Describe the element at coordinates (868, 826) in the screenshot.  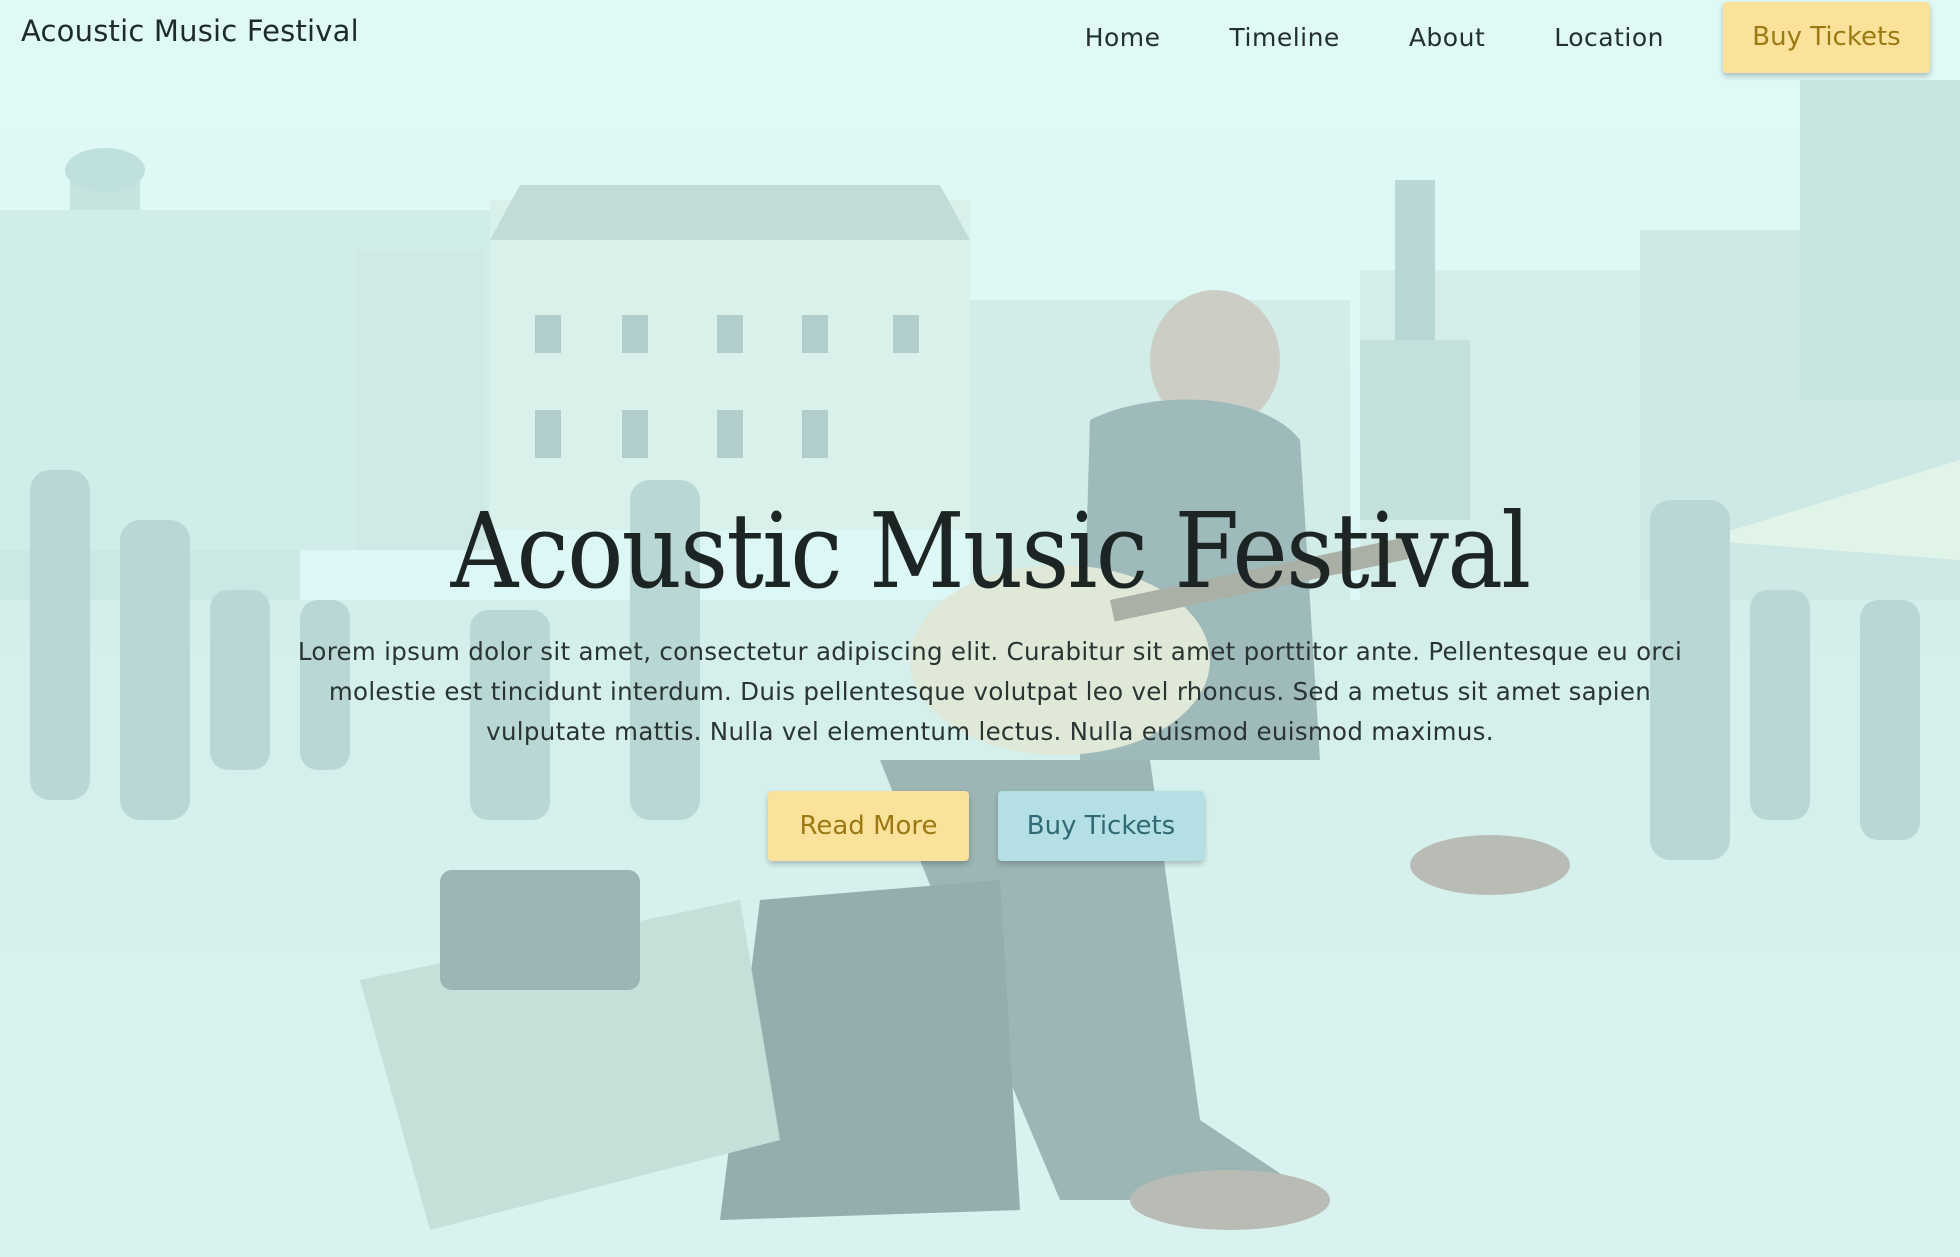
I see `read-more-button: Read More` at that location.